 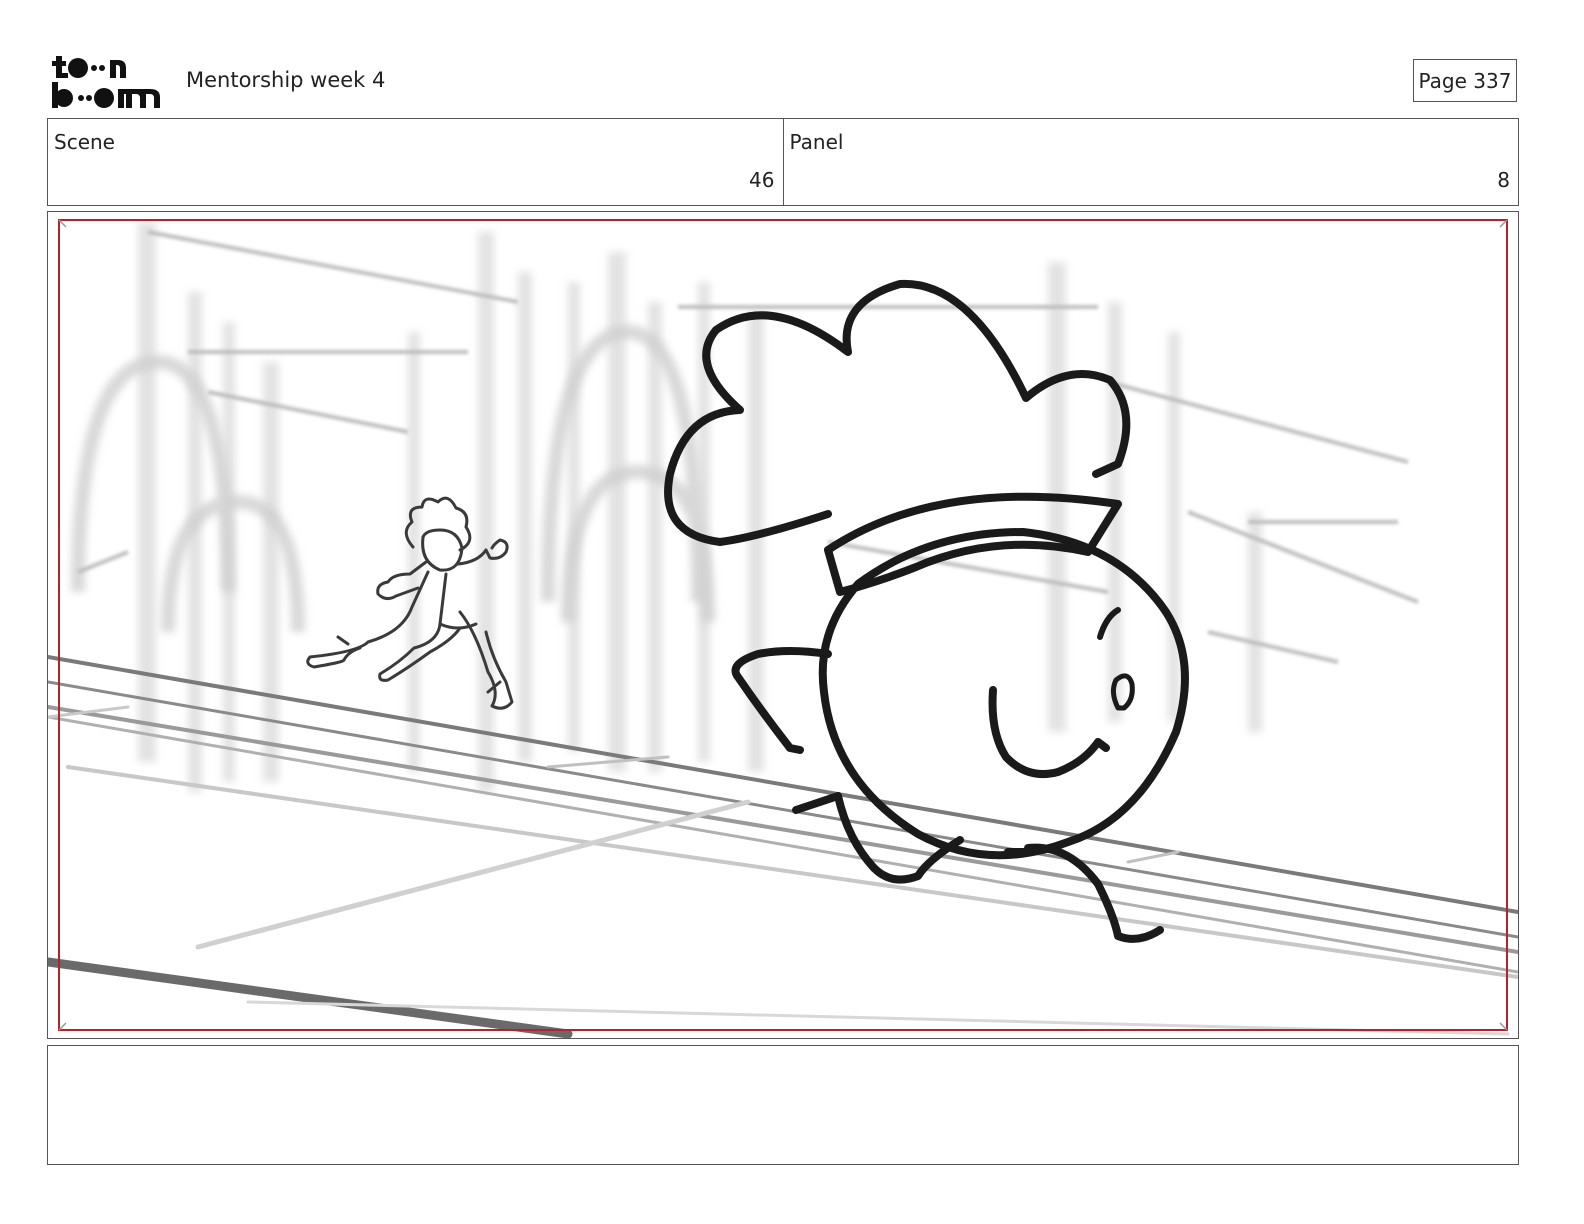 I want to click on page-number: Page 337, so click(x=1465, y=80).